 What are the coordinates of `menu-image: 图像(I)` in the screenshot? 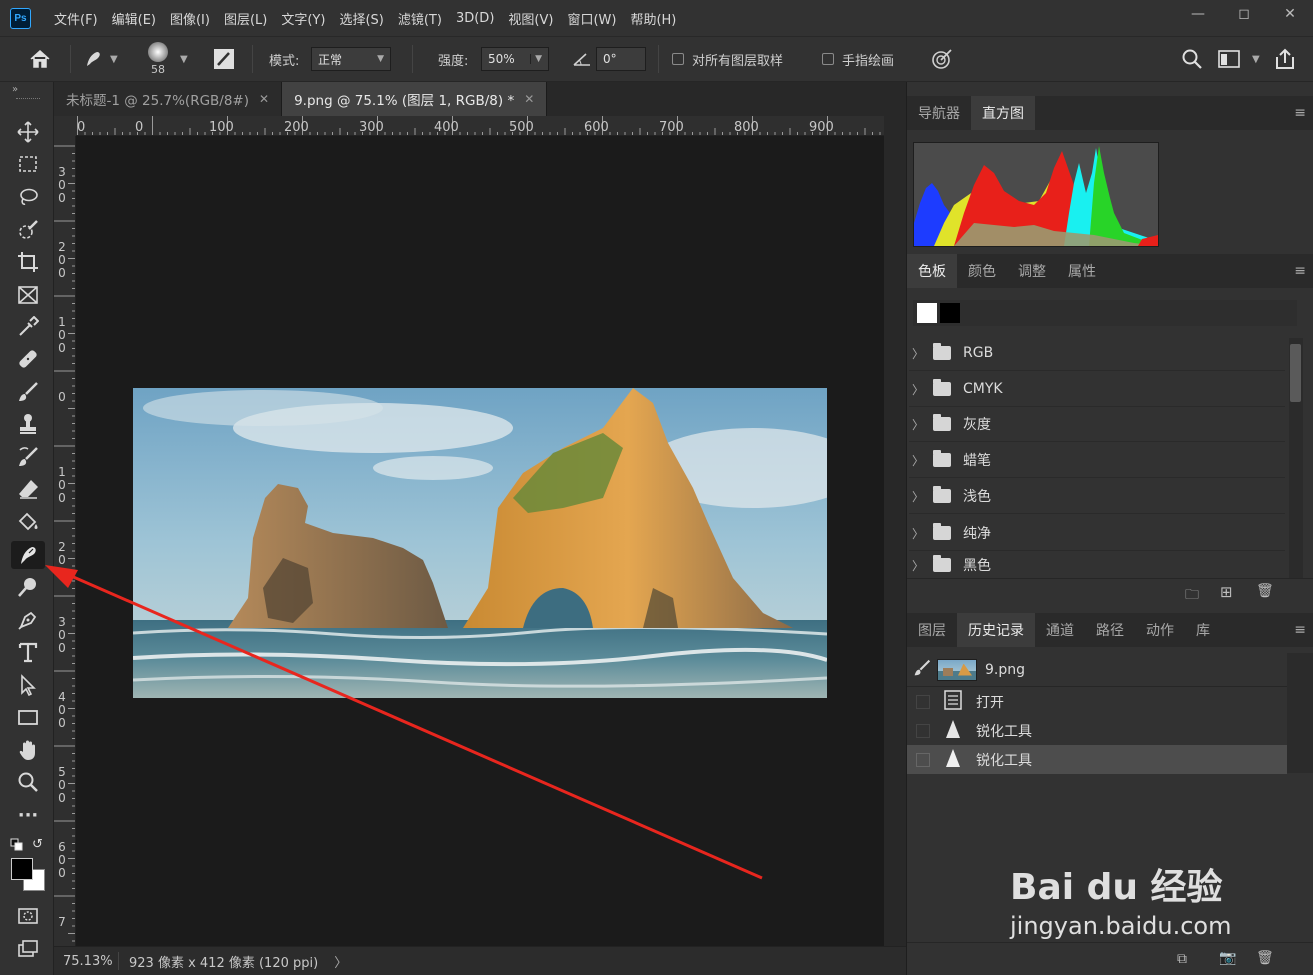 It's located at (190, 18).